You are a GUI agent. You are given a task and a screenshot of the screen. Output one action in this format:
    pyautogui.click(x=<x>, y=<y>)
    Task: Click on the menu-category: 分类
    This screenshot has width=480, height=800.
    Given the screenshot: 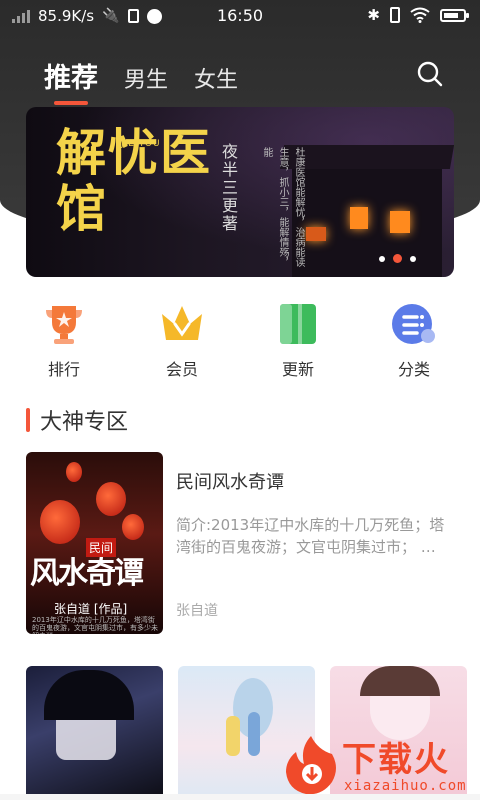 What is the action you would take?
    pyautogui.click(x=414, y=341)
    